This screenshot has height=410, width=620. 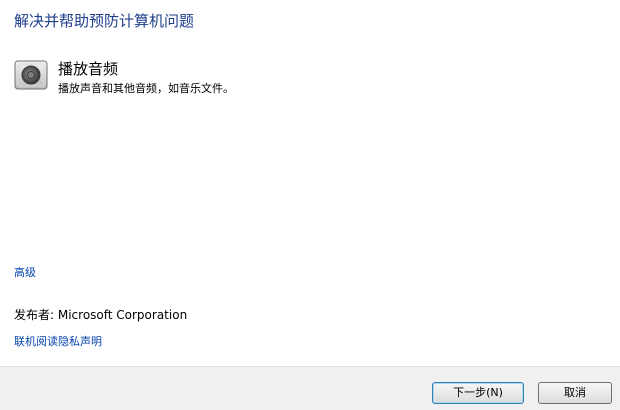 What do you see at coordinates (58, 341) in the screenshot?
I see `privacy-statement-link: 联机阅读隐私声明` at bounding box center [58, 341].